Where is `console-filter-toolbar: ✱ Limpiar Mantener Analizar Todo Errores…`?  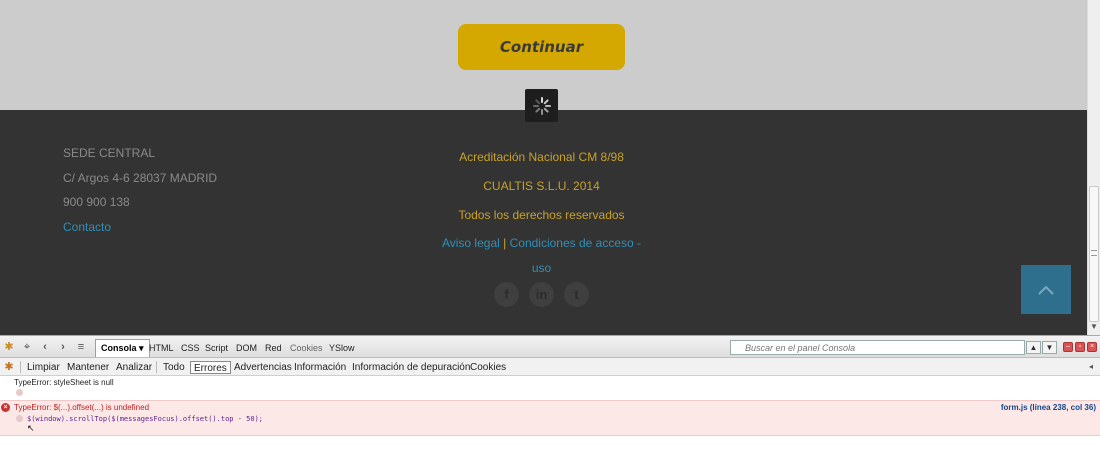 console-filter-toolbar: ✱ Limpiar Mantener Analizar Todo Errores… is located at coordinates (550, 367).